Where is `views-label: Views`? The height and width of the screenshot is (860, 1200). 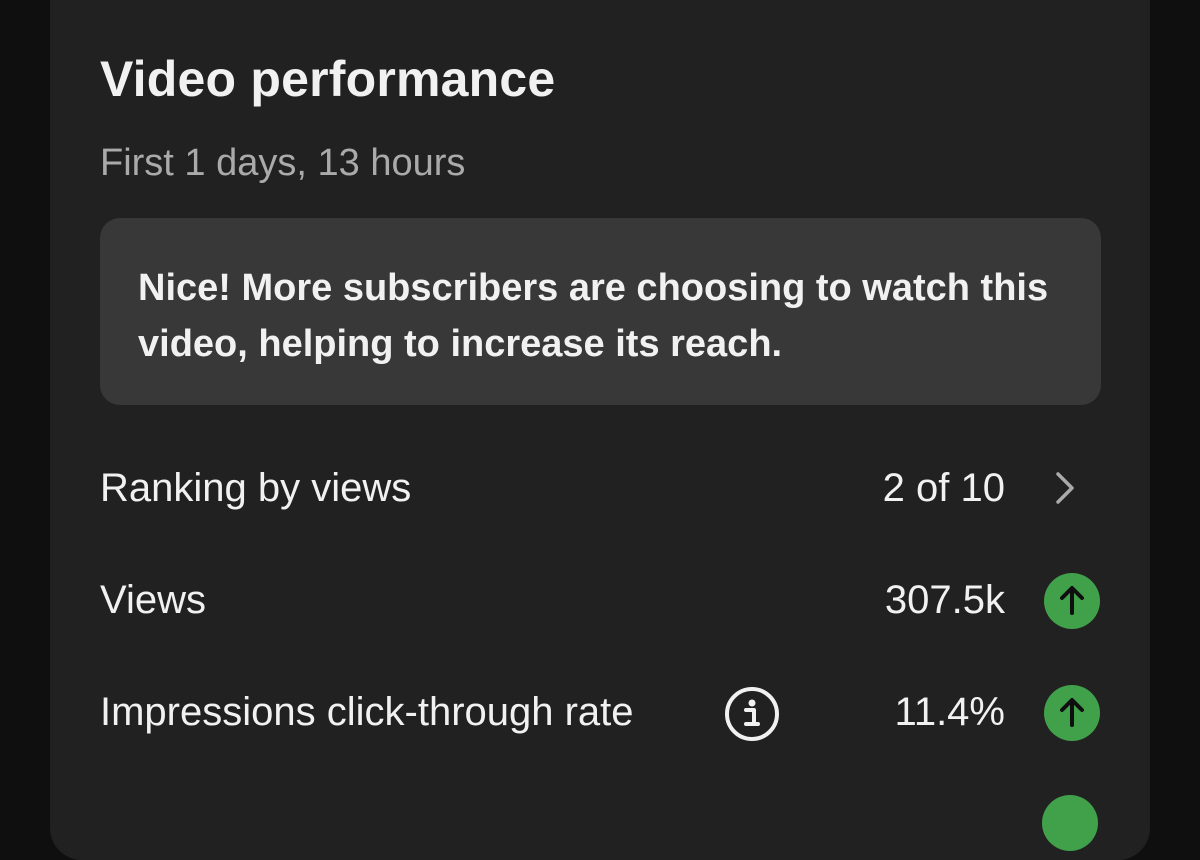 views-label: Views is located at coordinates (153, 600).